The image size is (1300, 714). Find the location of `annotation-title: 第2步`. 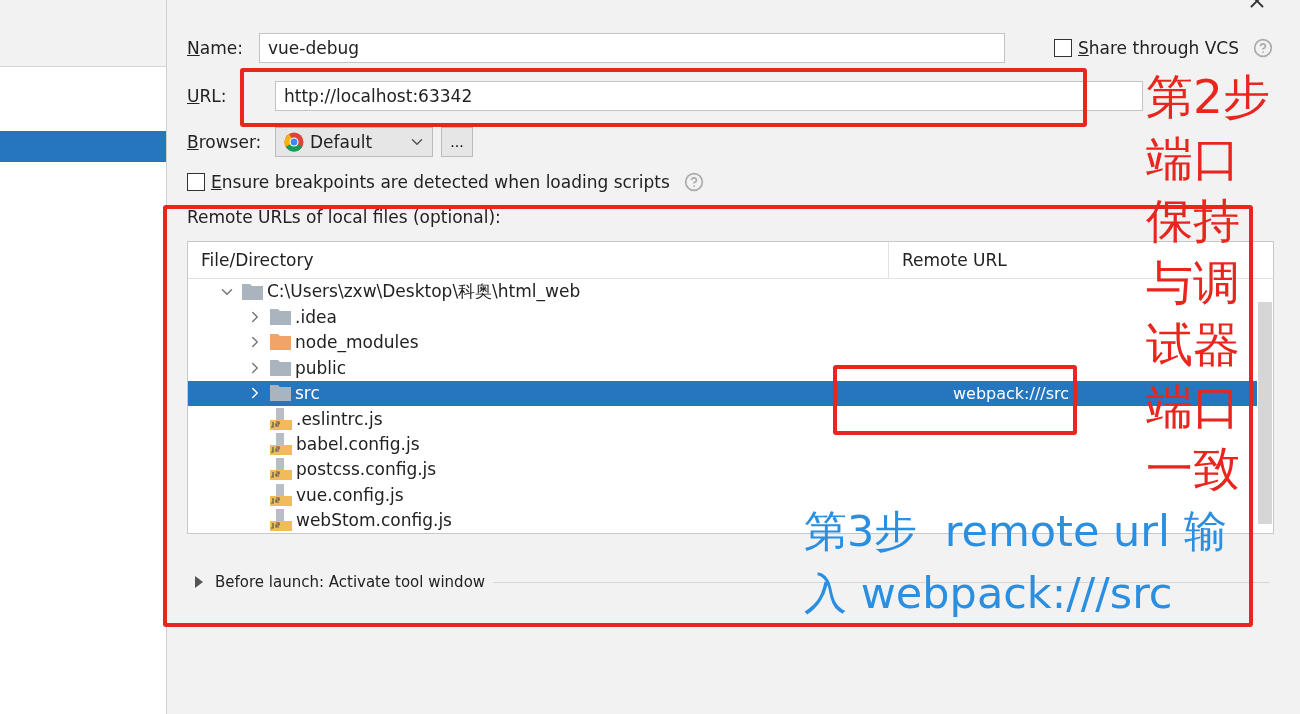

annotation-title: 第2步 is located at coordinates (1208, 97).